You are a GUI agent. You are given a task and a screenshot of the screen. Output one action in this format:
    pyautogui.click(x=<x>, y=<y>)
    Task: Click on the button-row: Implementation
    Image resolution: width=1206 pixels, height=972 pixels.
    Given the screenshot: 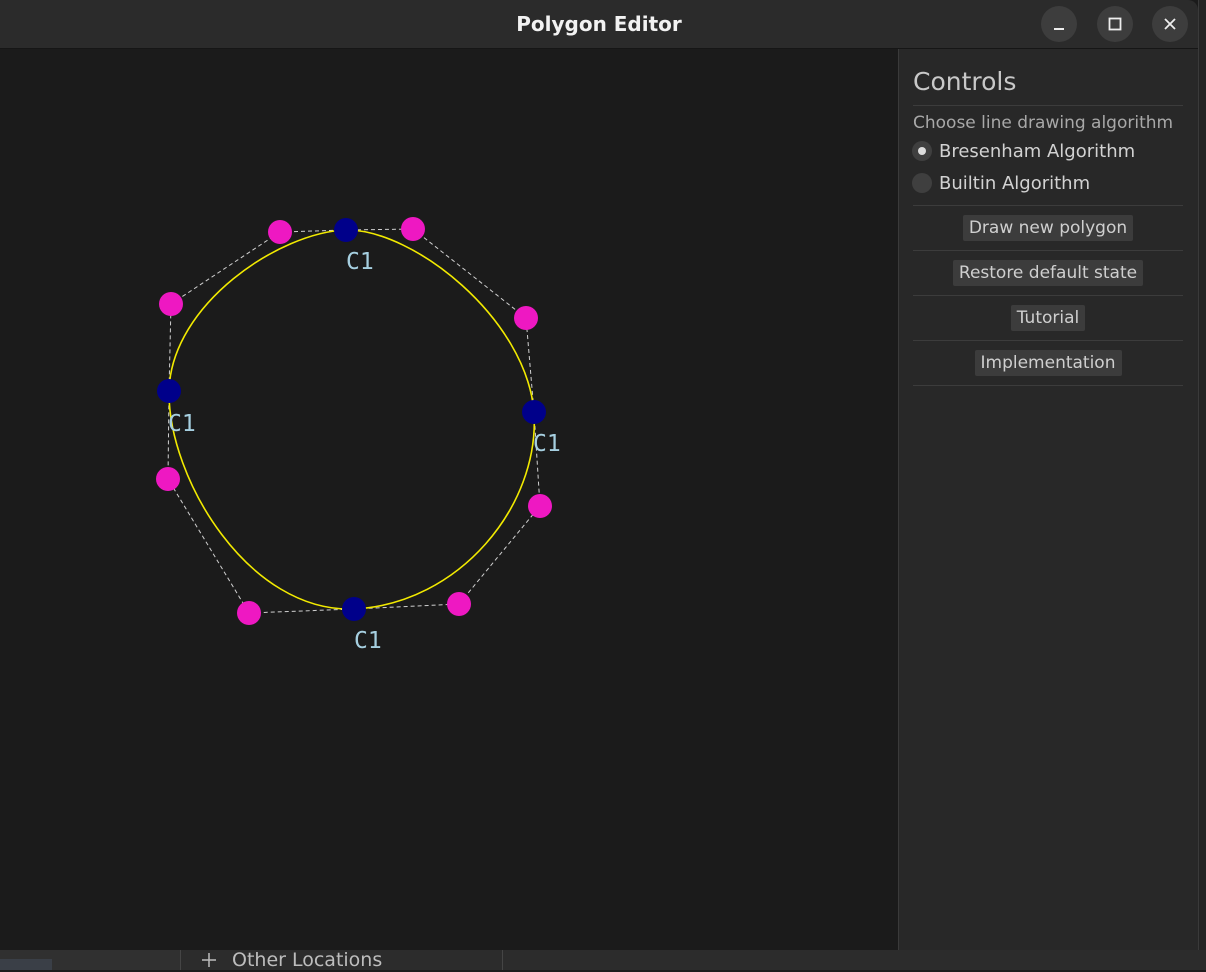 What is the action you would take?
    pyautogui.click(x=1048, y=363)
    